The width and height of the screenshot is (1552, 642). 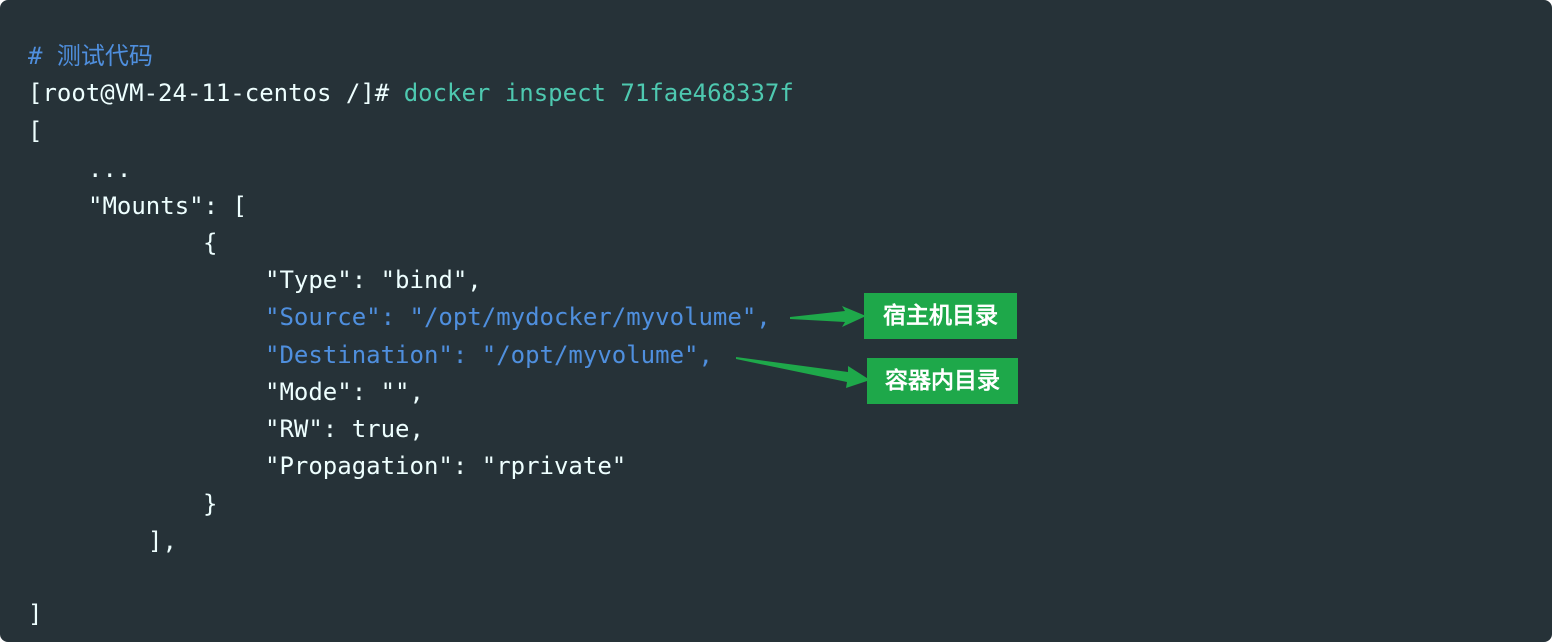 What do you see at coordinates (210, 243) in the screenshot?
I see `json-open-brace: {` at bounding box center [210, 243].